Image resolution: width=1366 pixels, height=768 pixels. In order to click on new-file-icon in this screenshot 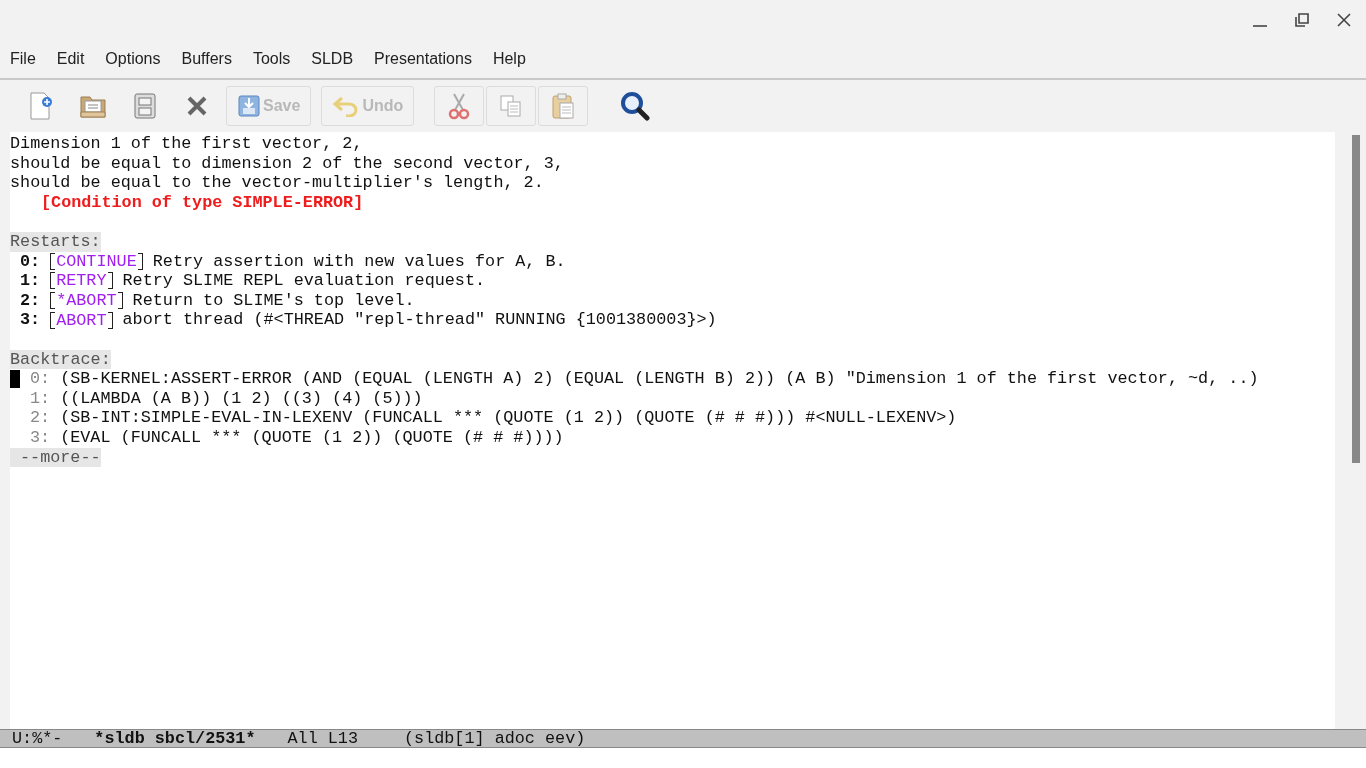, I will do `click(41, 106)`.